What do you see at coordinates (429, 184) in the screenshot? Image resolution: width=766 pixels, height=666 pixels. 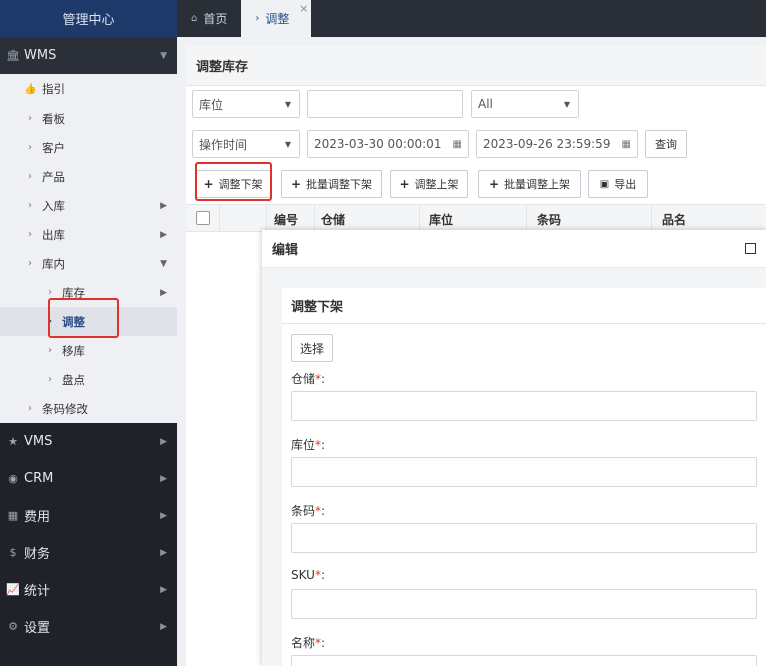 I see `adjust-up-button: + 调整上架` at bounding box center [429, 184].